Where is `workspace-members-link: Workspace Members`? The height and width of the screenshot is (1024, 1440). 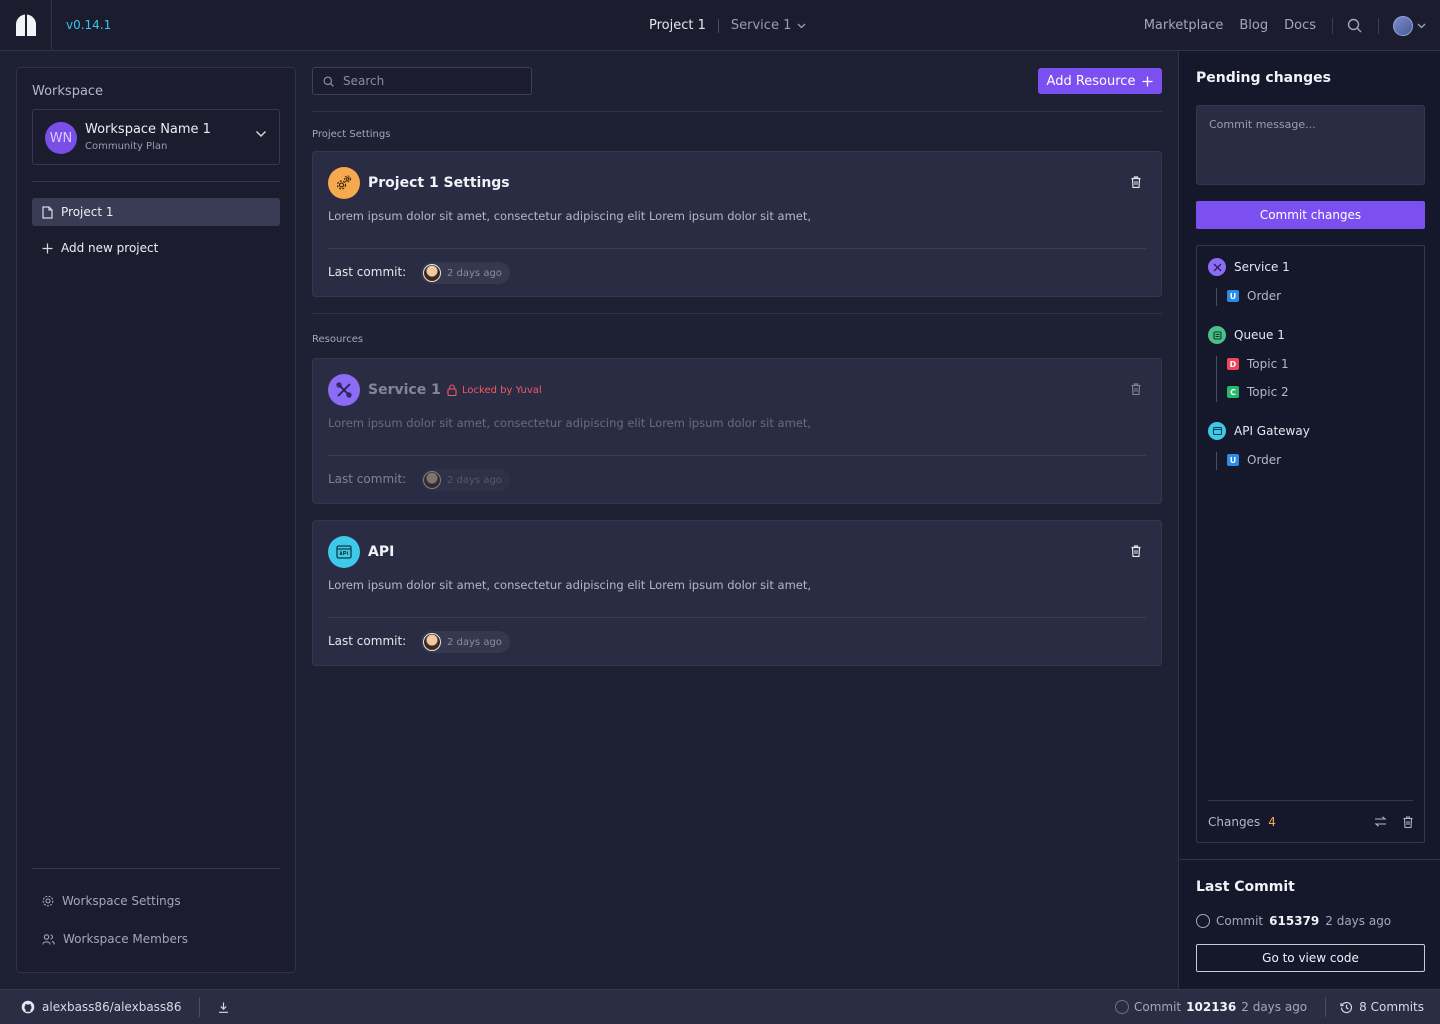 workspace-members-link: Workspace Members is located at coordinates (115, 939).